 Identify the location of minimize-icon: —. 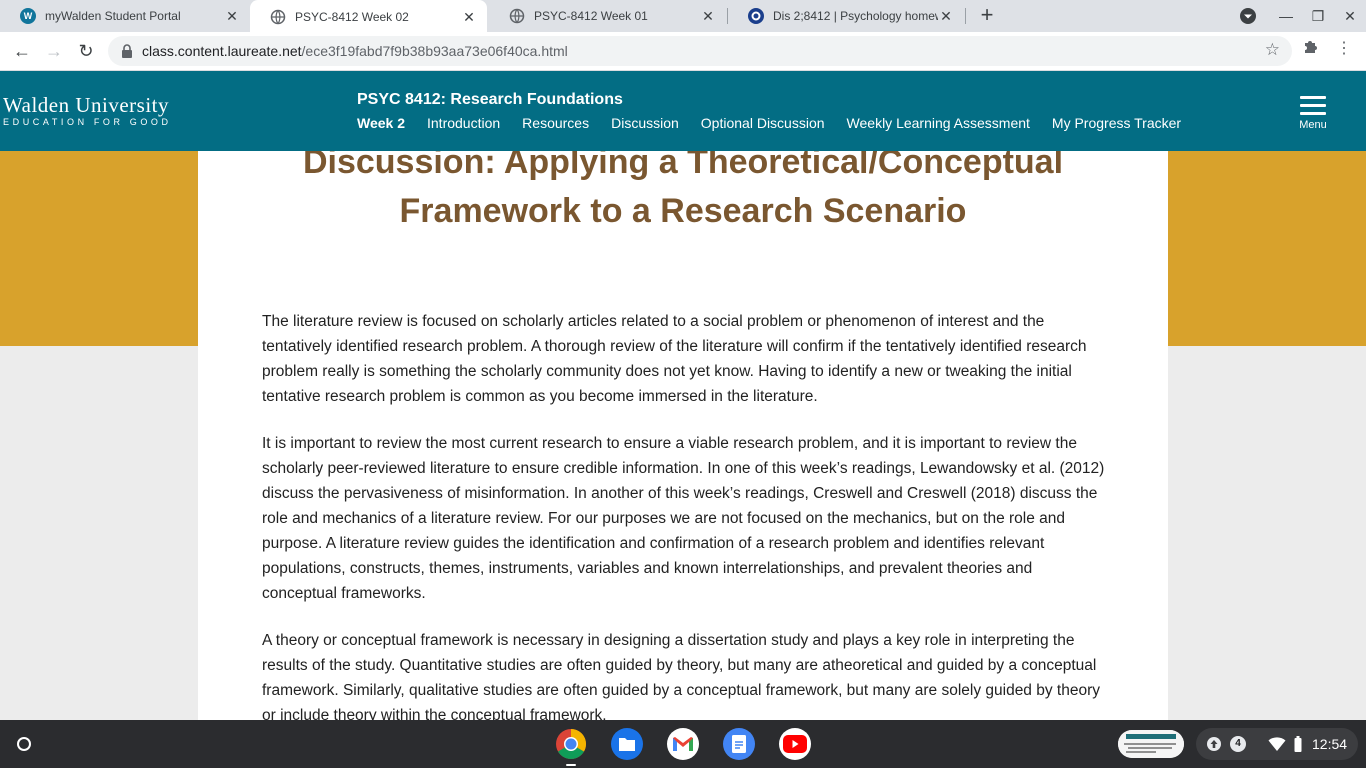
(1286, 16).